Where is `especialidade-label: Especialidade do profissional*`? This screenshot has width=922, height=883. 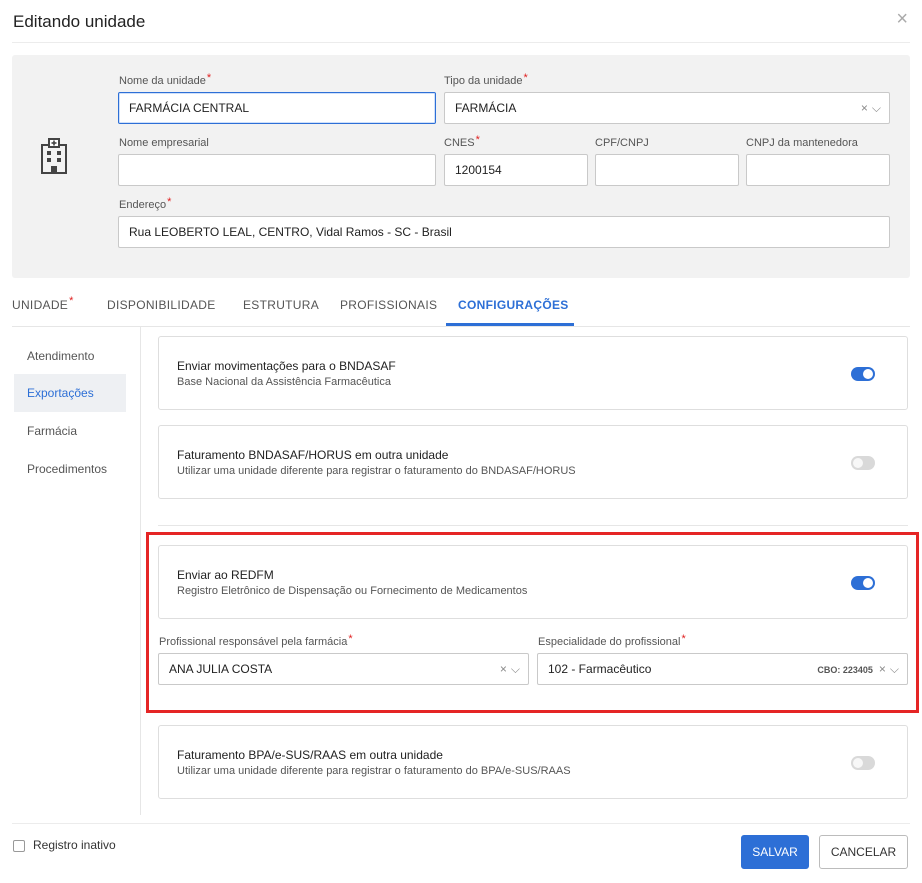
especialidade-label: Especialidade do profissional* is located at coordinates (612, 640).